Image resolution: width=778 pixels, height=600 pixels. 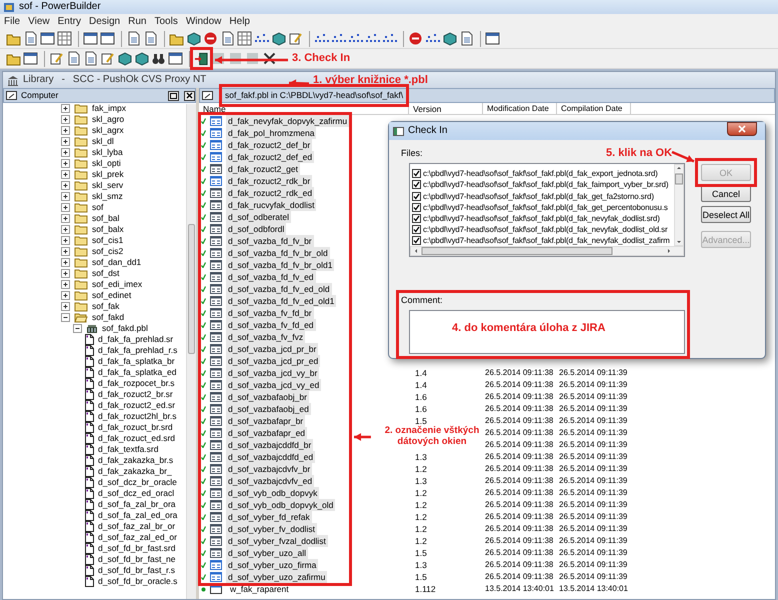 I want to click on list-item: d_sof_vazba_fv_fvz, so click(x=266, y=337).